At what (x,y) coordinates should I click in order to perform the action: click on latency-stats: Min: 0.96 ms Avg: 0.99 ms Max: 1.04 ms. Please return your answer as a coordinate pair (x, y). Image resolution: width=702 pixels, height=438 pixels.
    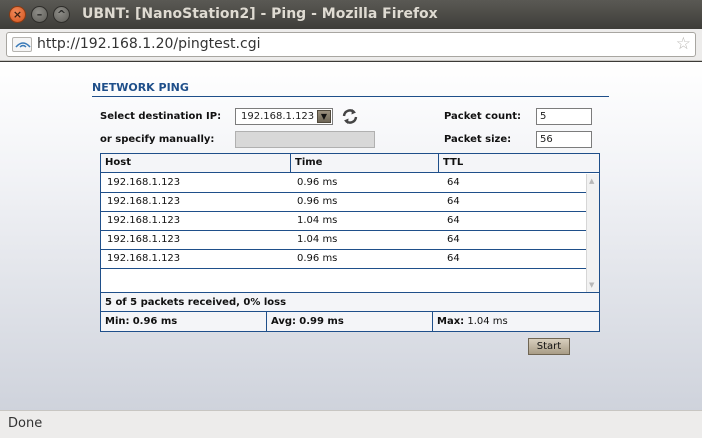
    Looking at the image, I should click on (350, 321).